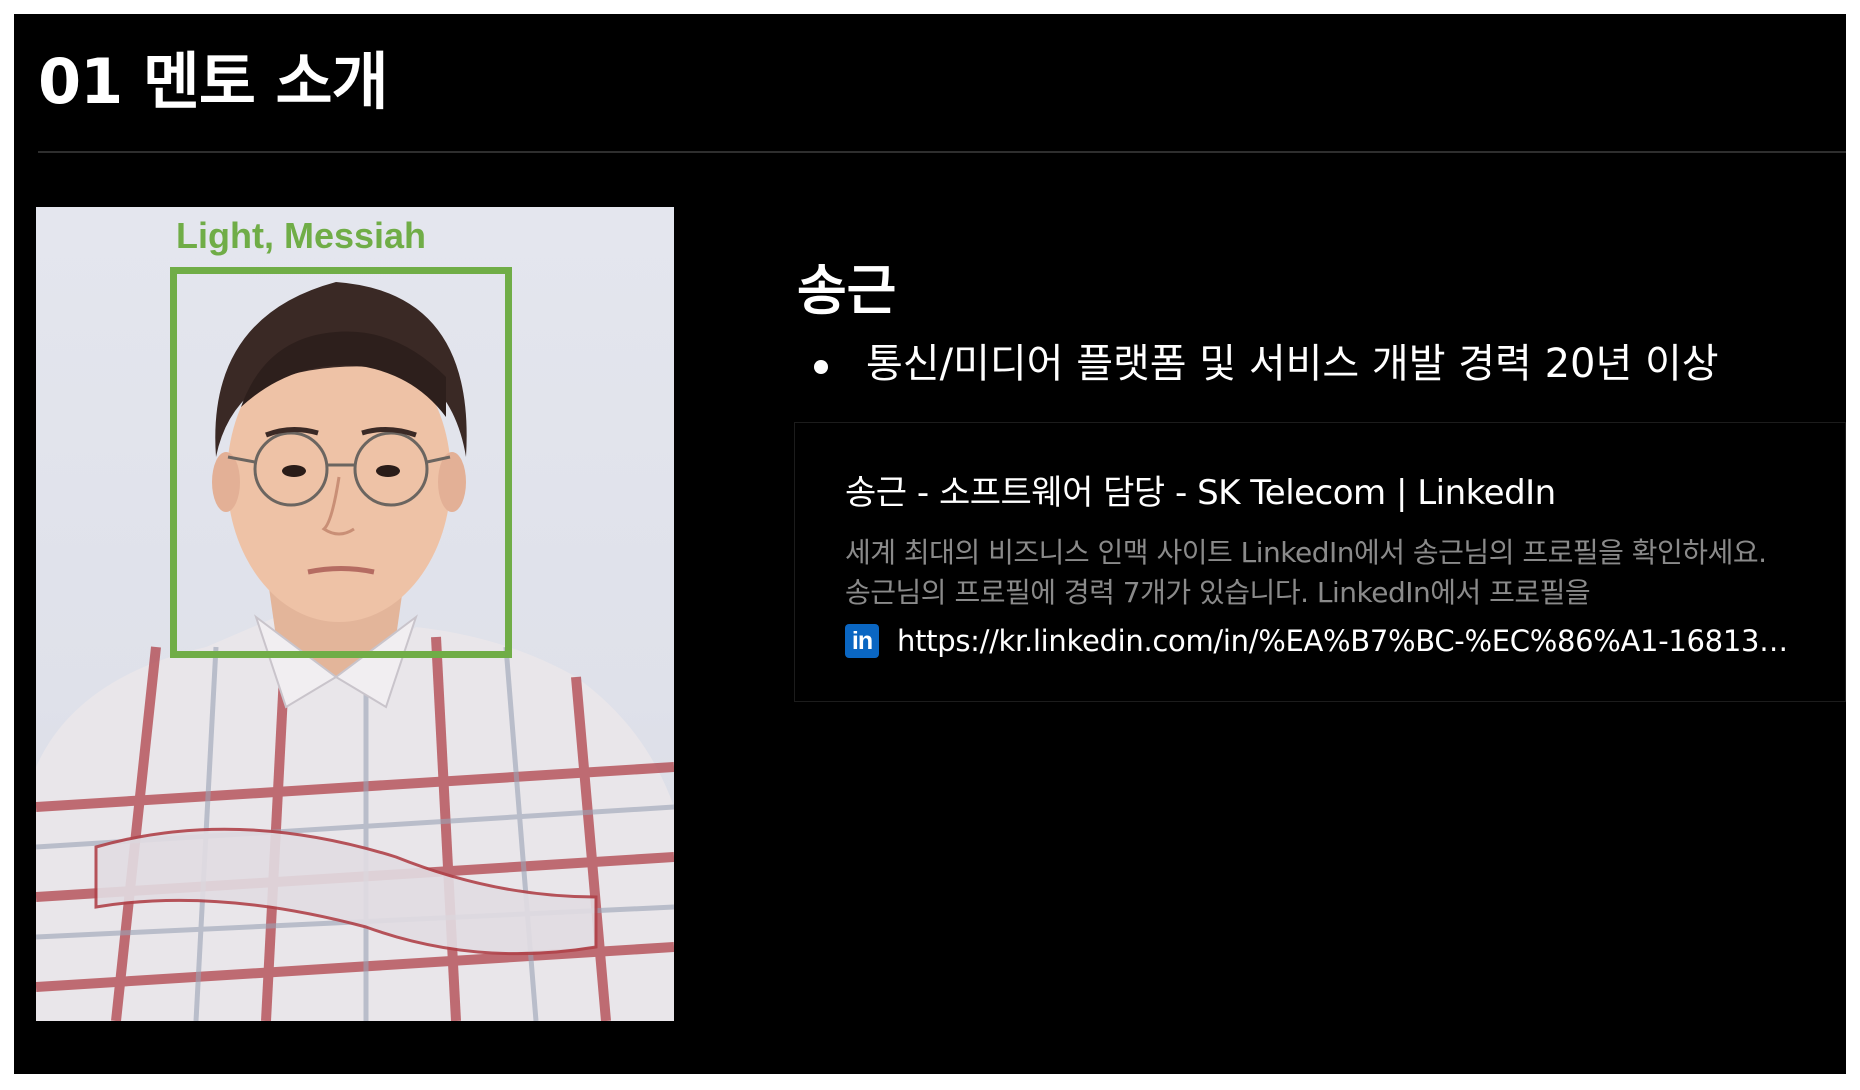  What do you see at coordinates (341, 462) in the screenshot?
I see `face-detection-box` at bounding box center [341, 462].